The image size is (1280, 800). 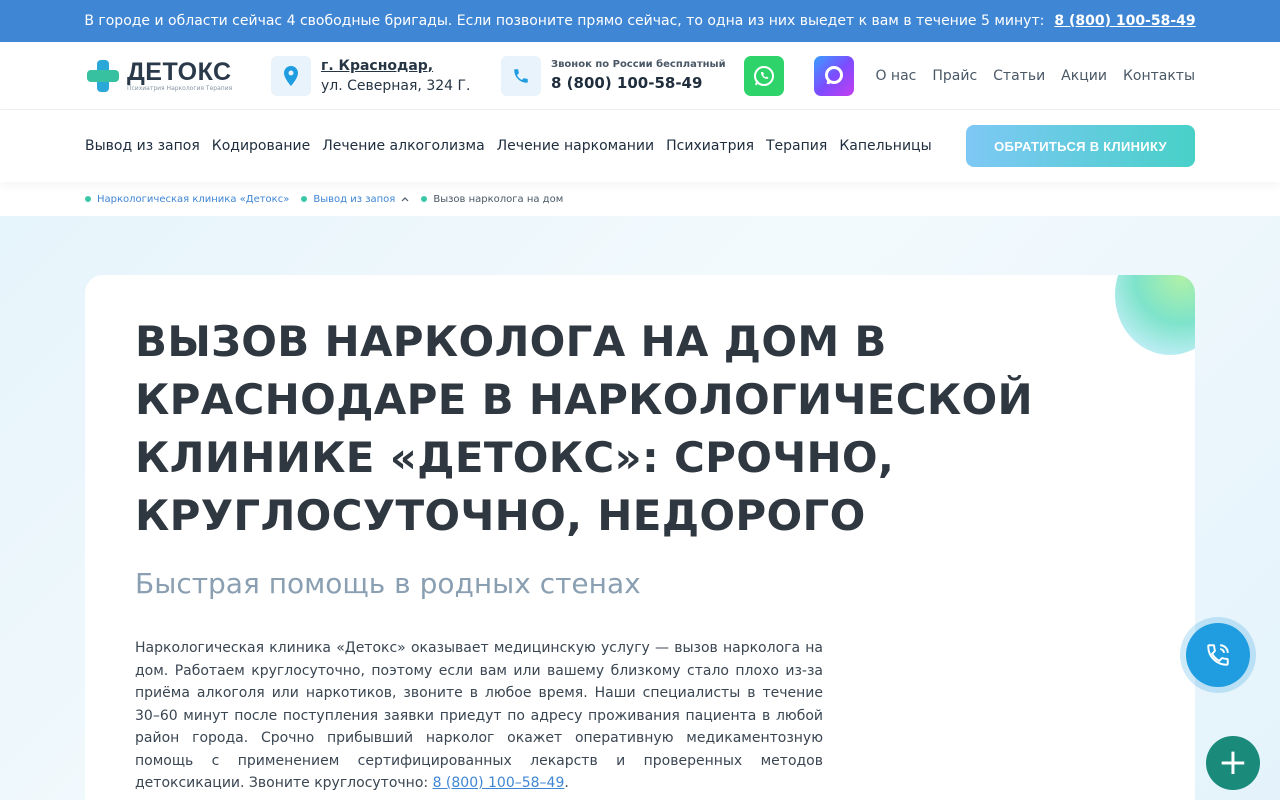 What do you see at coordinates (261, 146) in the screenshot?
I see `nav-coding: Кодирование` at bounding box center [261, 146].